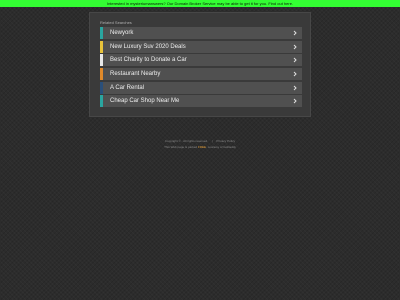  I want to click on search-item-label: New Luxury Suv 2020 Deals, so click(148, 47).